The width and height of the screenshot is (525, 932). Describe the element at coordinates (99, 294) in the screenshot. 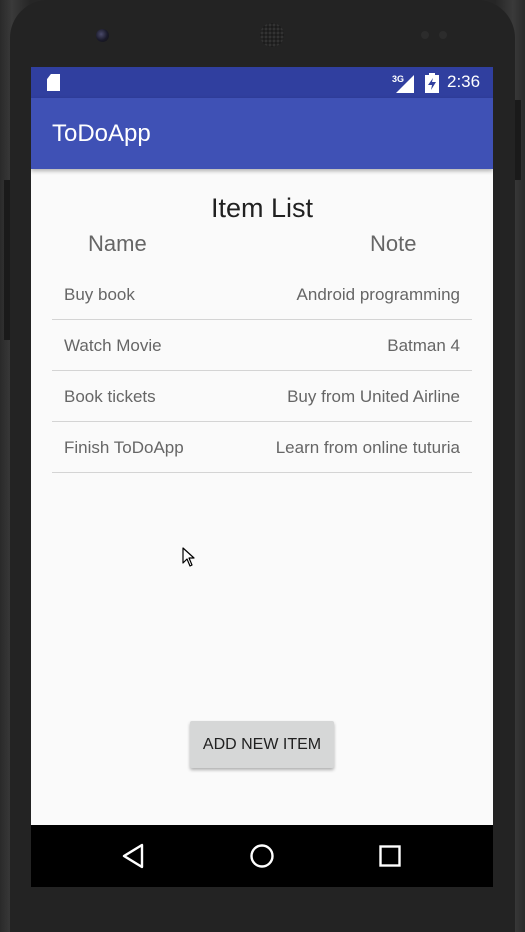

I see `item-name: Buy book` at that location.